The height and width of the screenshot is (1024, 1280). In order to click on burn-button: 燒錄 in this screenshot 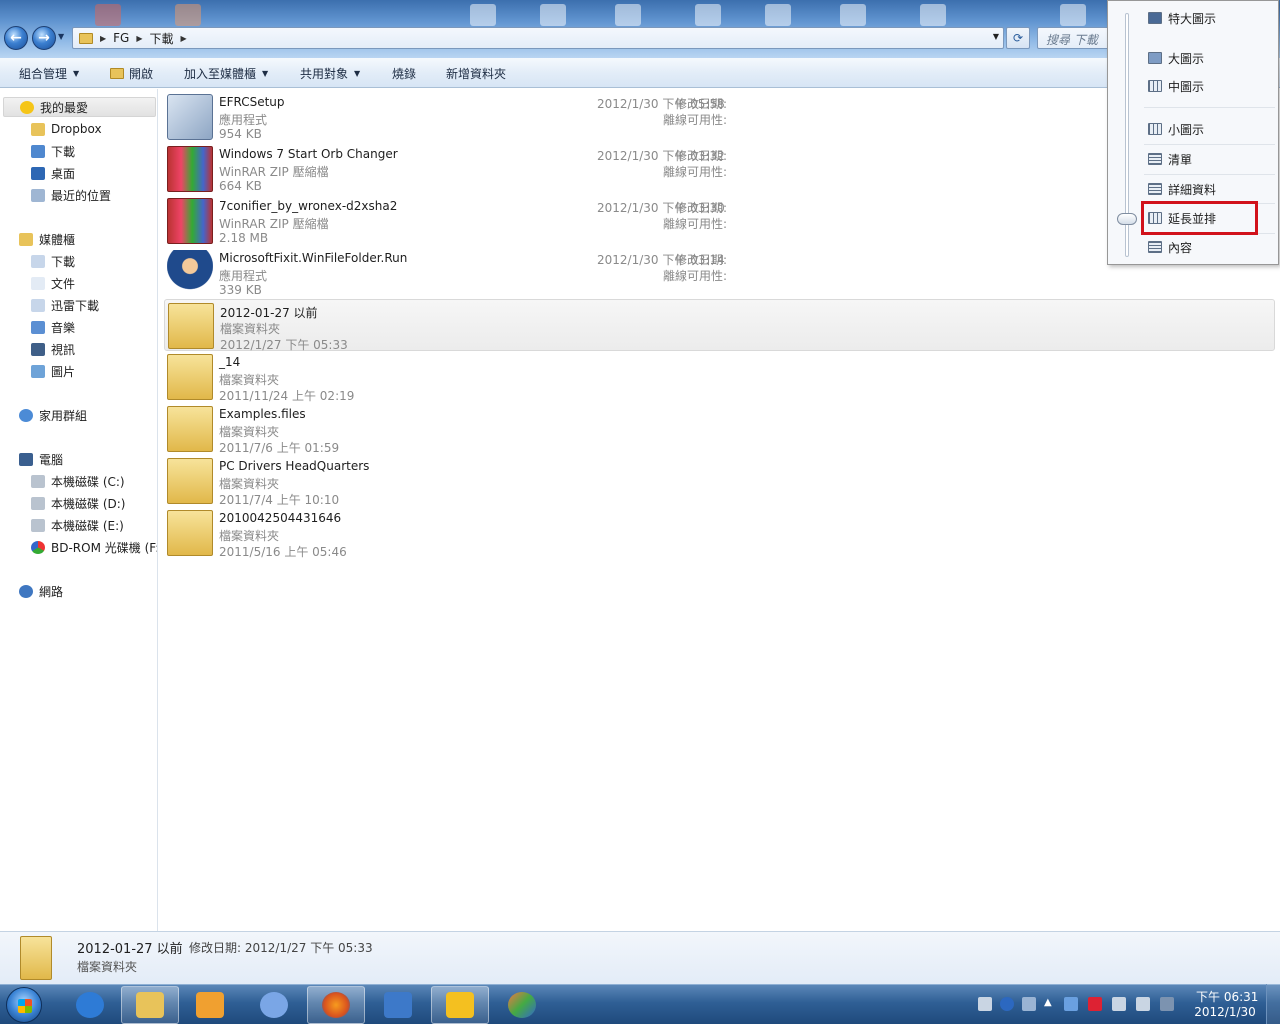, I will do `click(404, 73)`.